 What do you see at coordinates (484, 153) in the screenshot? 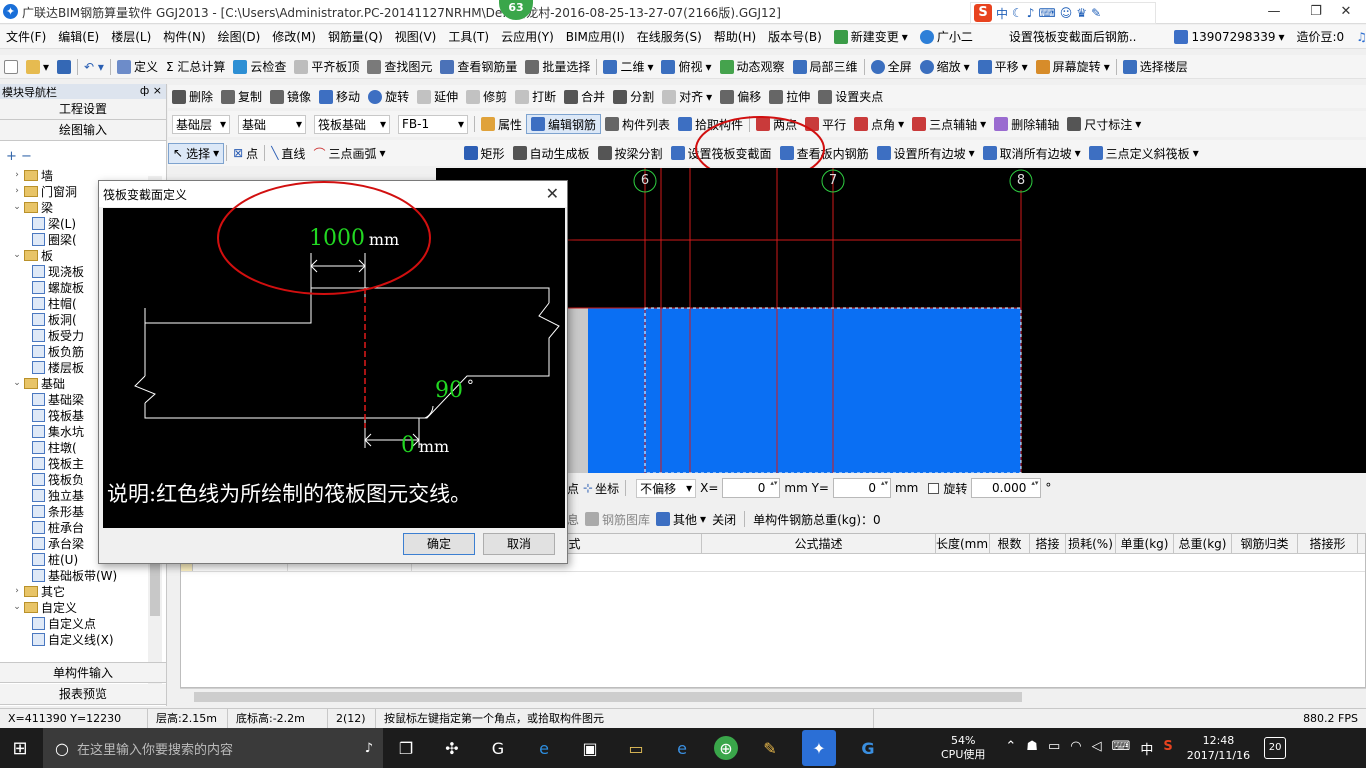
I see `rectangle-button: 矩形` at bounding box center [484, 153].